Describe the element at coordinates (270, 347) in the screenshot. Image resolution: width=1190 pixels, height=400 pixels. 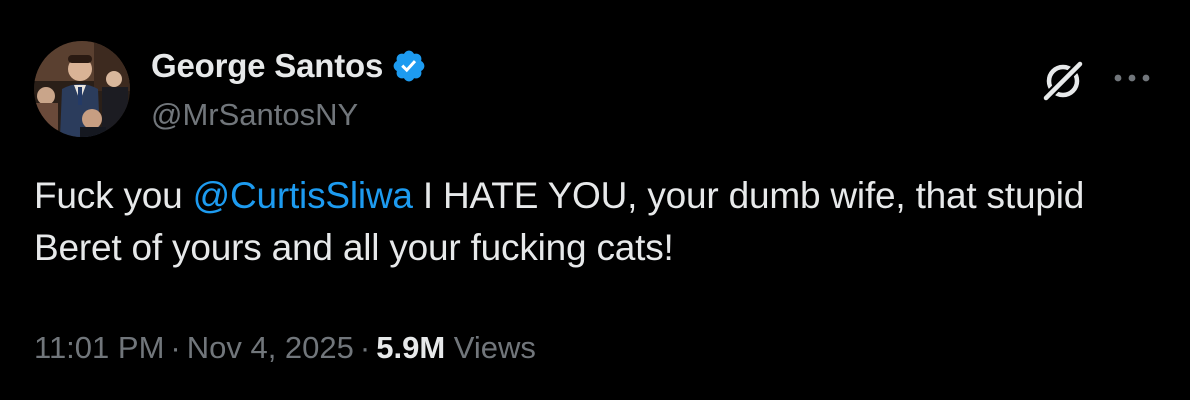
I see `tweet-date: Nov 4, 2025` at that location.